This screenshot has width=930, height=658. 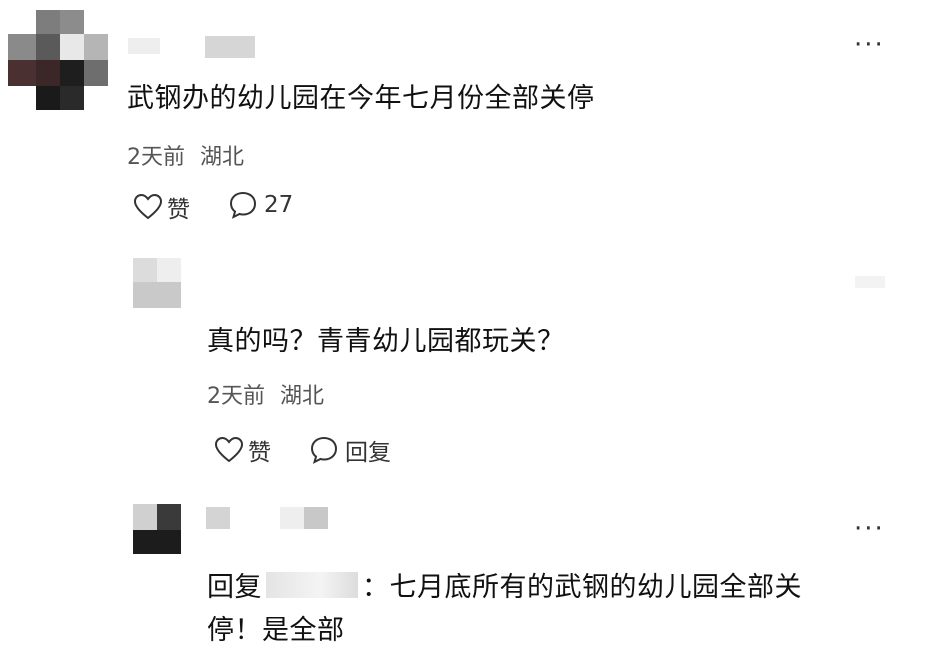 I want to click on reply-button: 回复, so click(x=350, y=450).